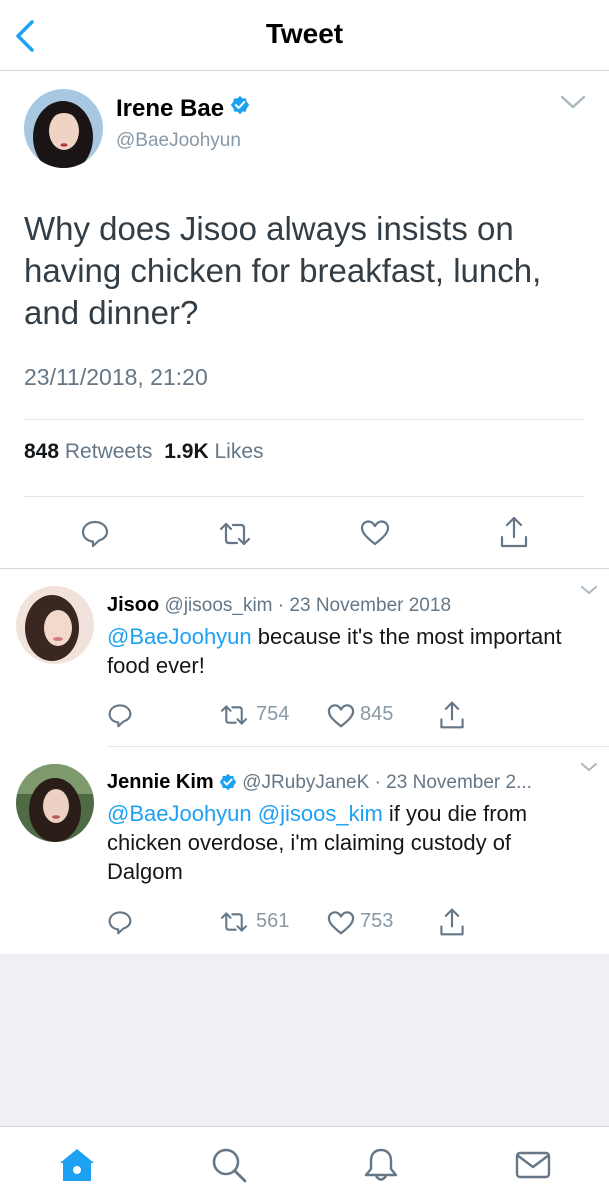 This screenshot has height=1200, width=609. What do you see at coordinates (304, 1163) in the screenshot?
I see `tab-bar` at bounding box center [304, 1163].